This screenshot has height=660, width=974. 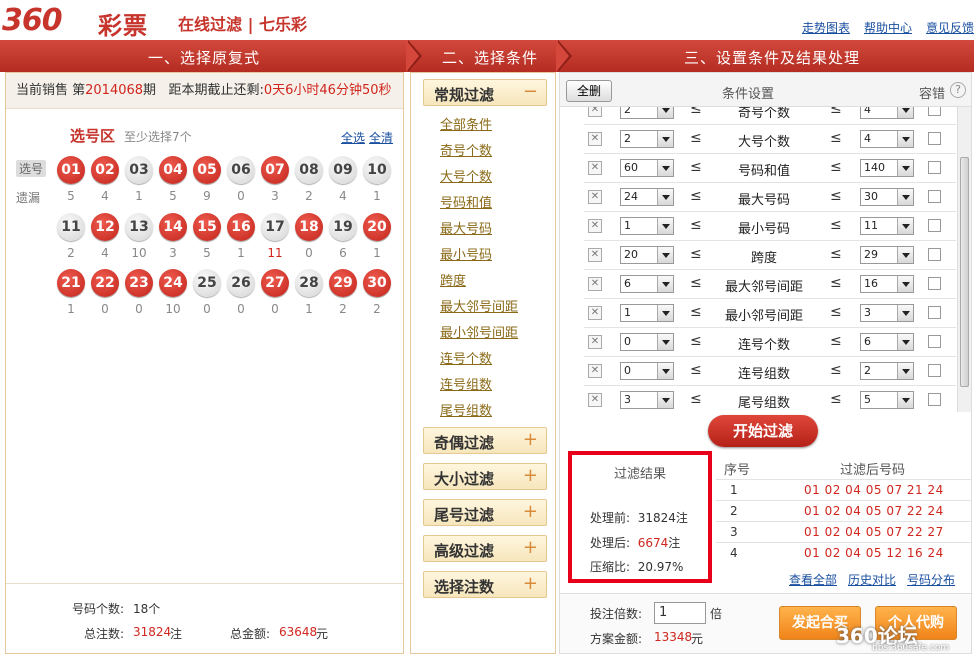 I want to click on filter-option: 最小邻号间距, so click(x=479, y=331).